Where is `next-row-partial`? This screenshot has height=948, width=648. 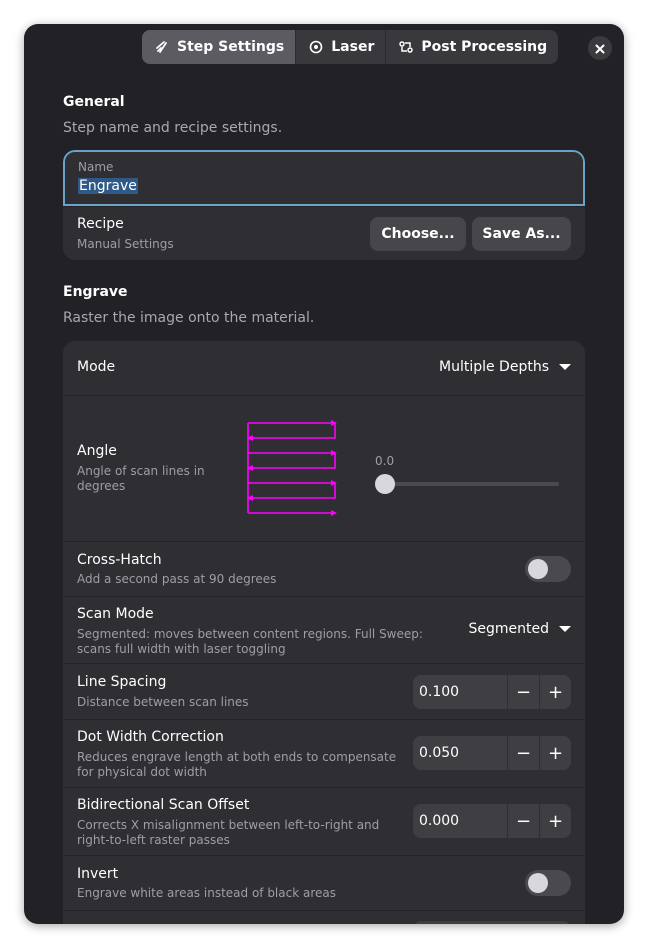
next-row-partial is located at coordinates (324, 917).